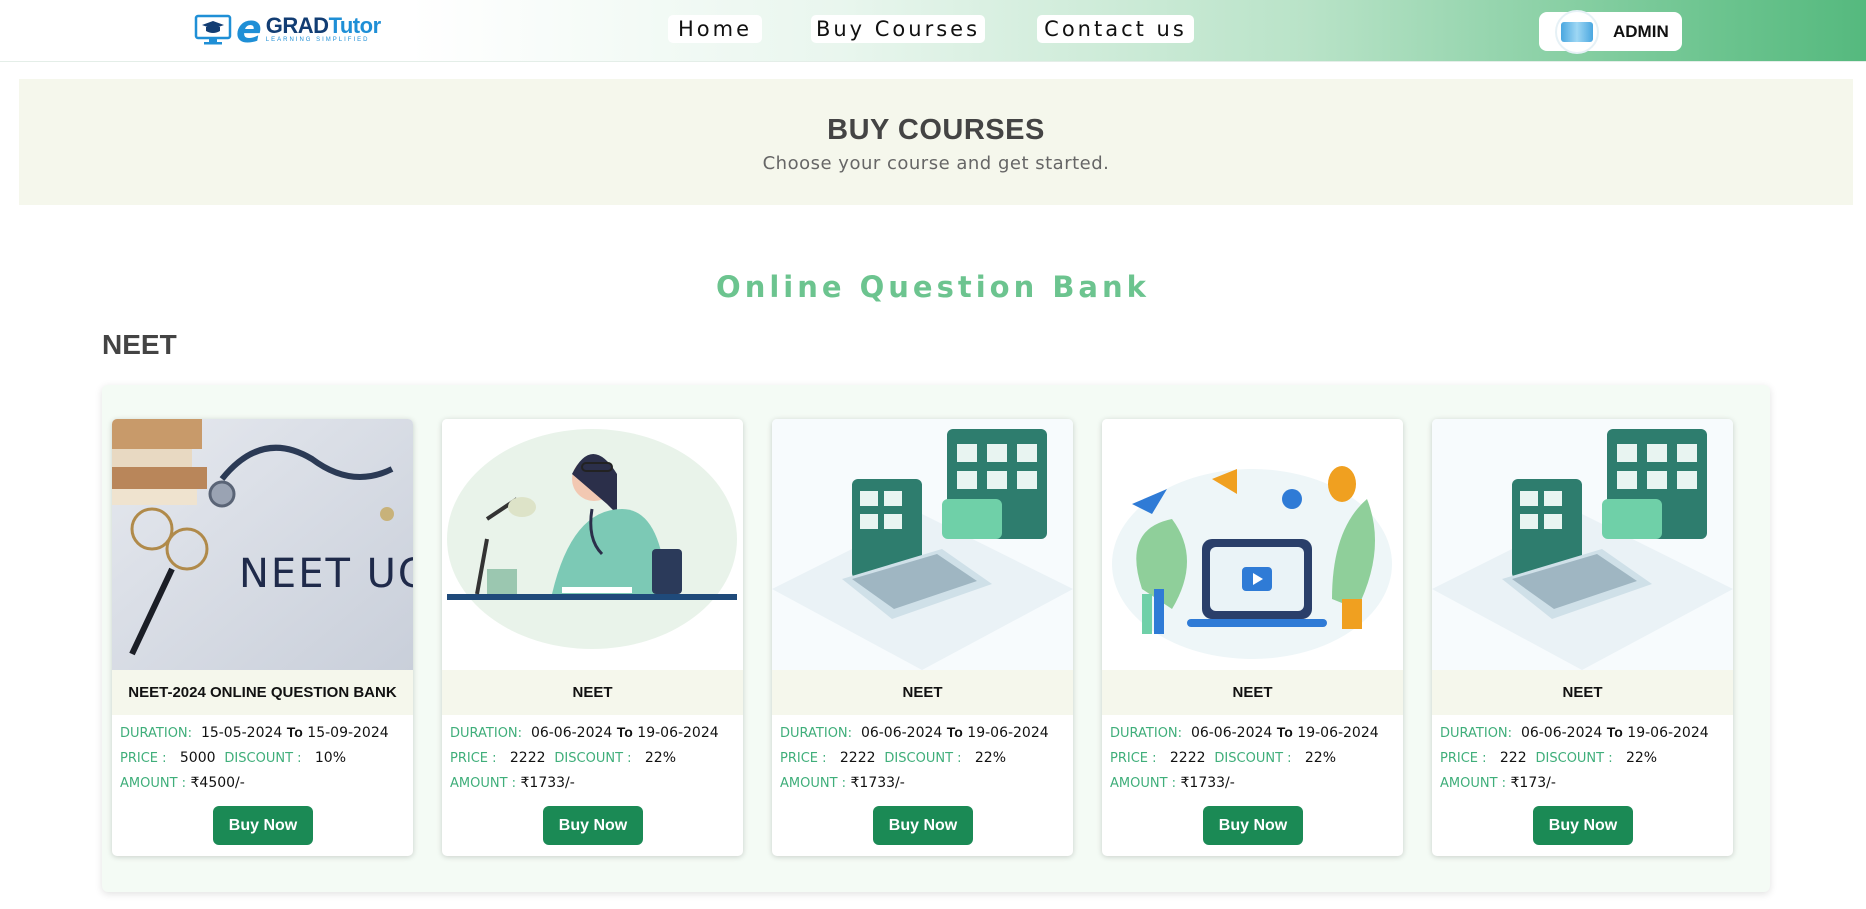 The height and width of the screenshot is (909, 1866). I want to click on user-menu: ADMIN, so click(1610, 31).